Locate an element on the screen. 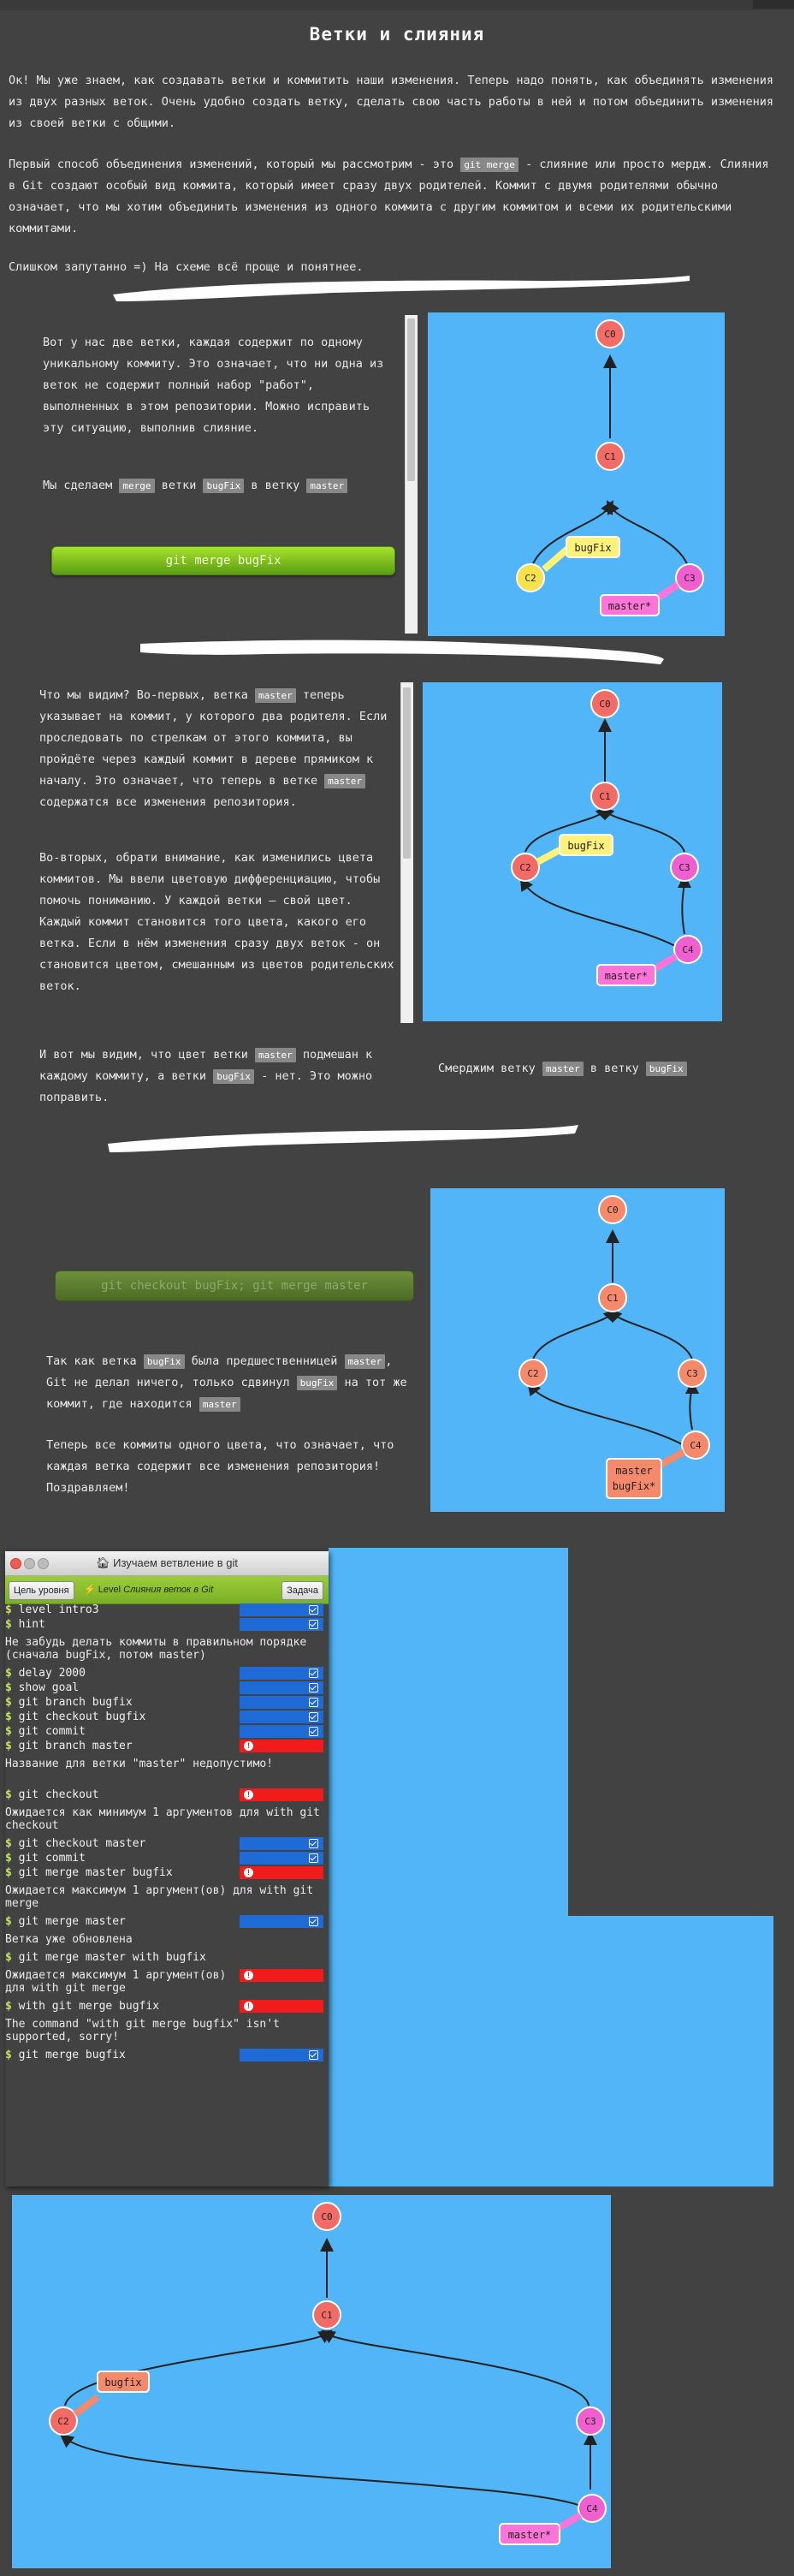 This screenshot has width=794, height=2576. home-icon: 🏠︎ is located at coordinates (102, 1563).